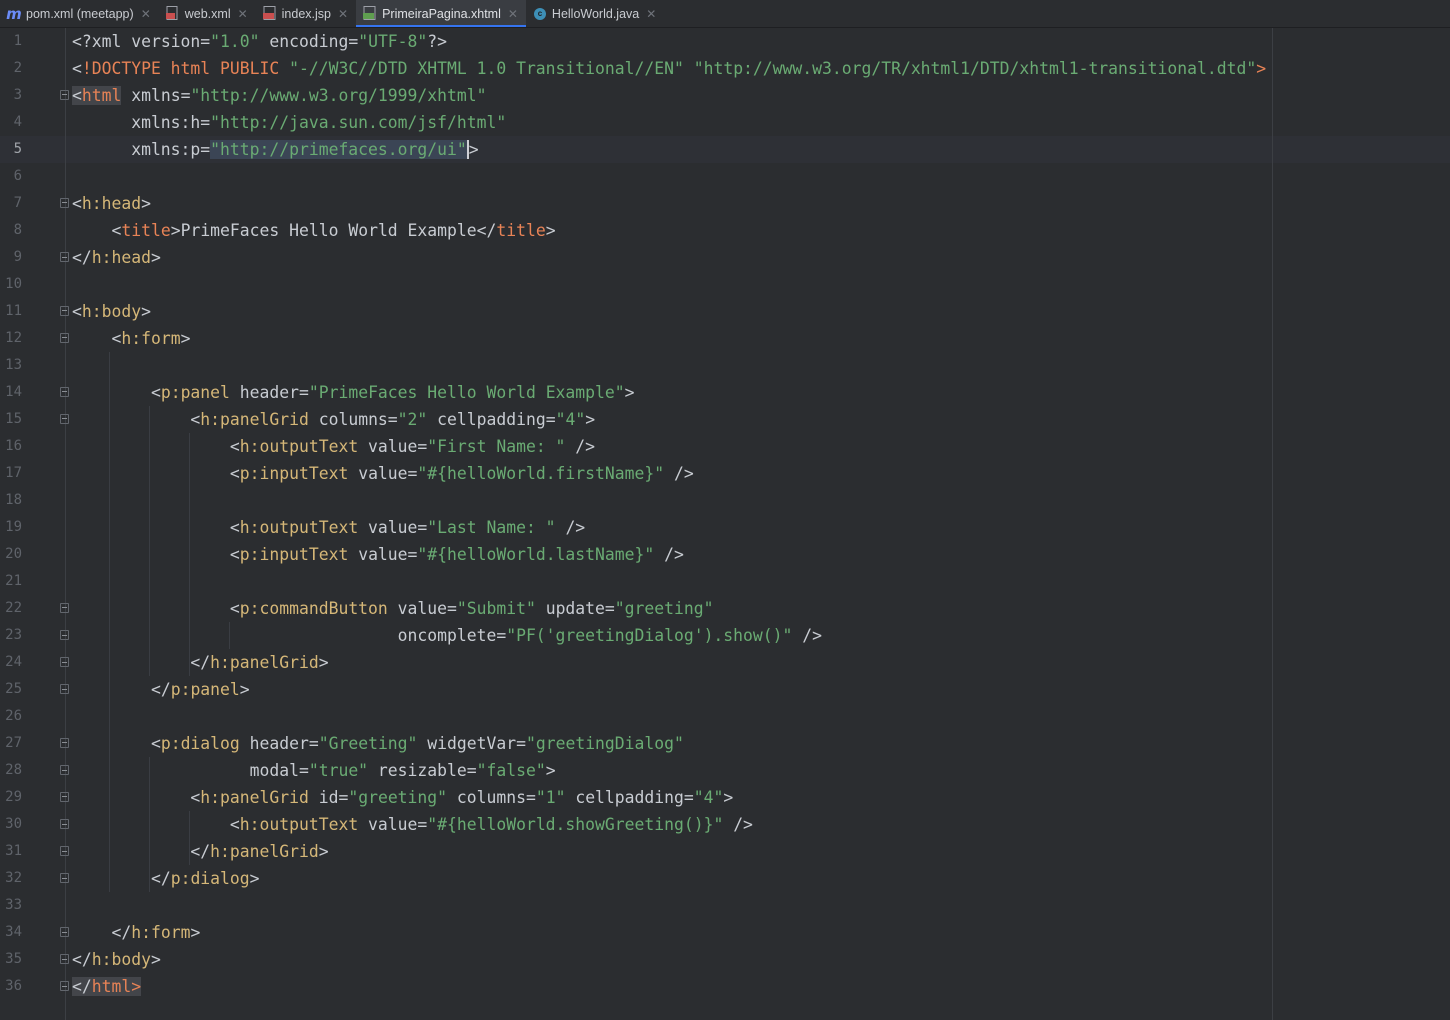  What do you see at coordinates (306, 13) in the screenshot?
I see `tab-index-jsp: index.jsp ✕` at bounding box center [306, 13].